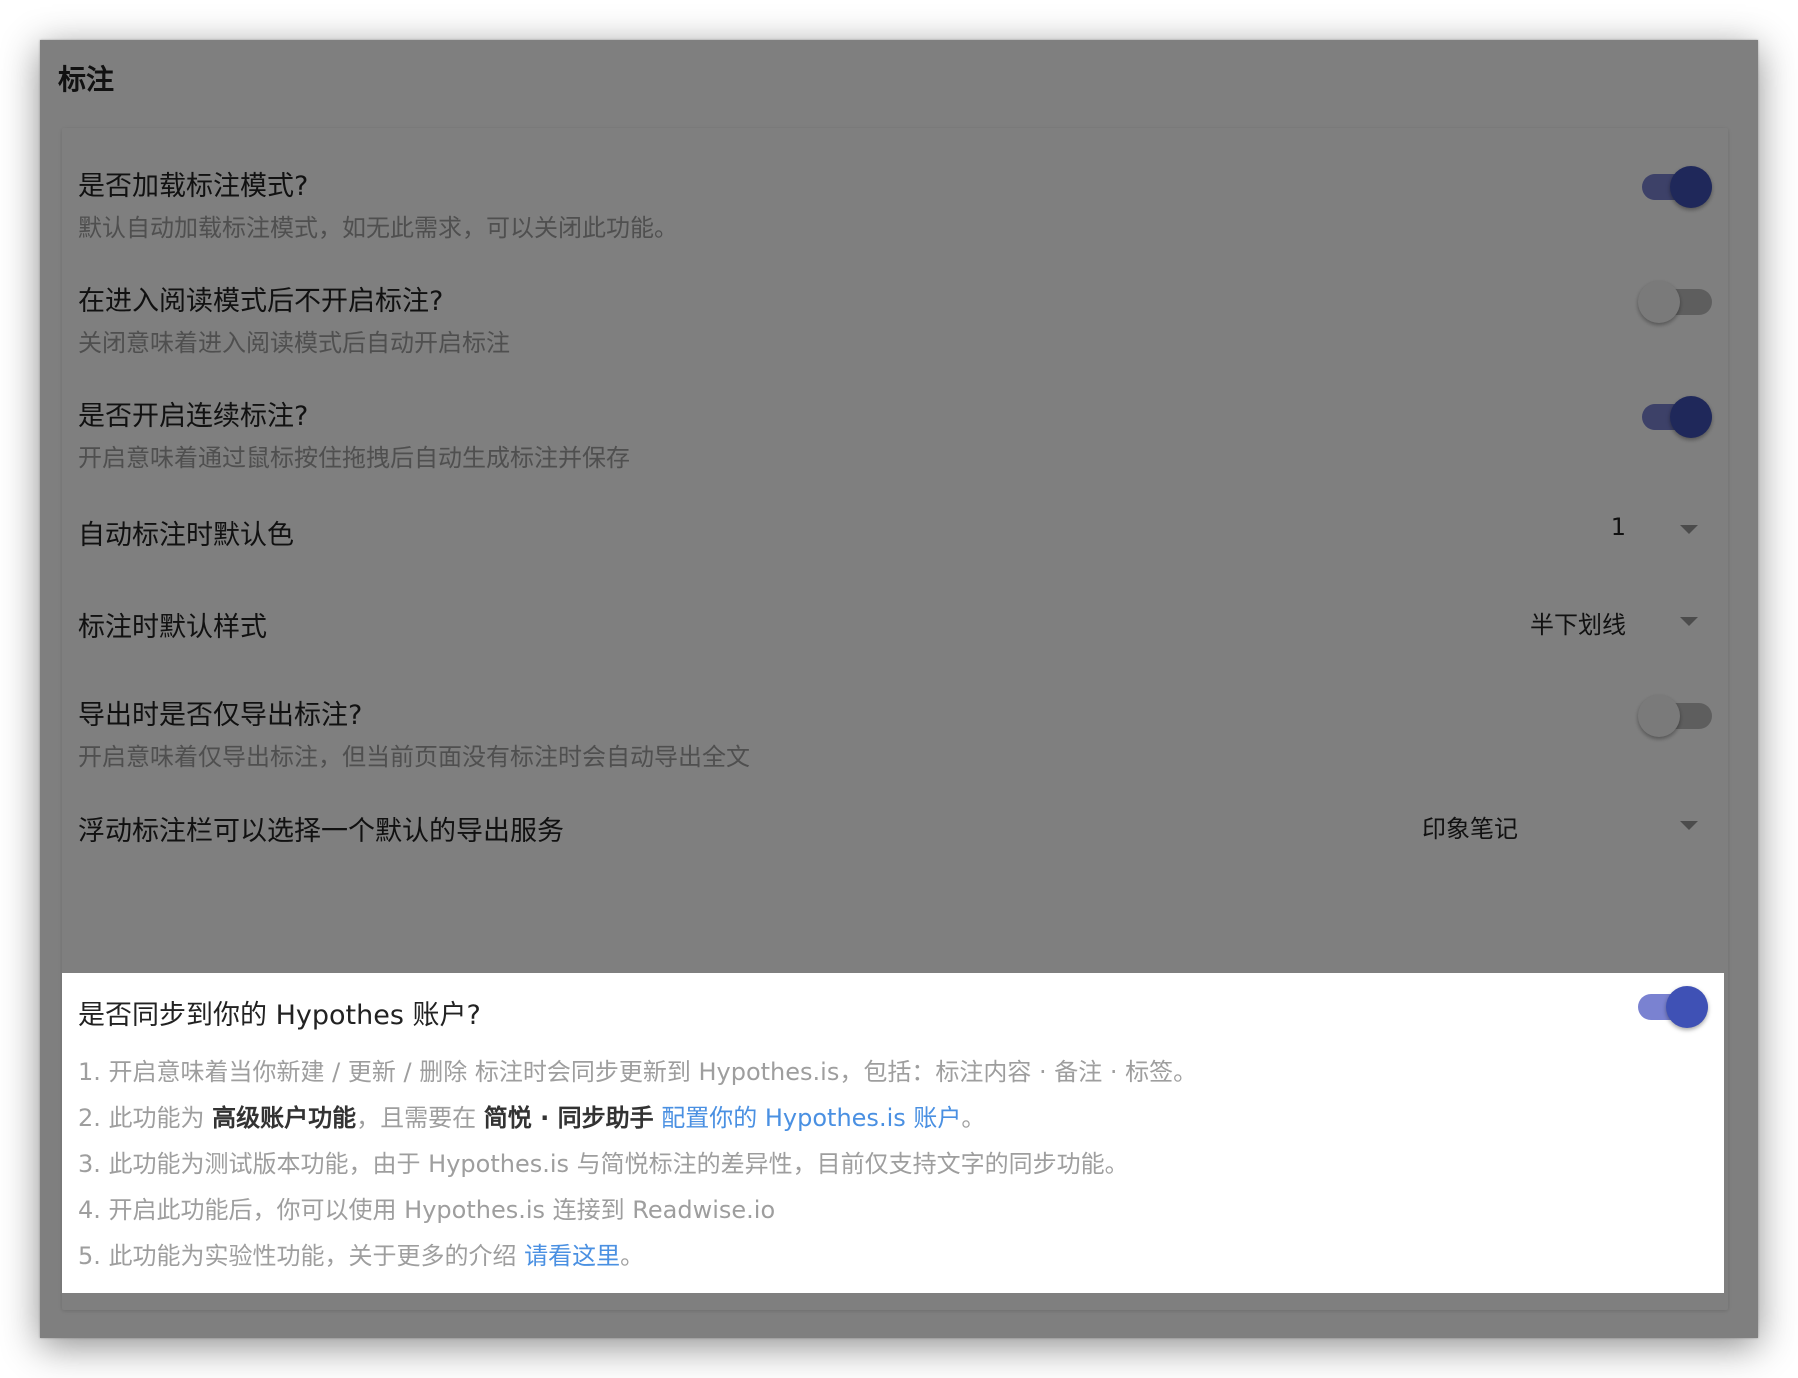 The height and width of the screenshot is (1378, 1798). What do you see at coordinates (193, 416) in the screenshot?
I see `setting-title: 是否开启连续标注?` at bounding box center [193, 416].